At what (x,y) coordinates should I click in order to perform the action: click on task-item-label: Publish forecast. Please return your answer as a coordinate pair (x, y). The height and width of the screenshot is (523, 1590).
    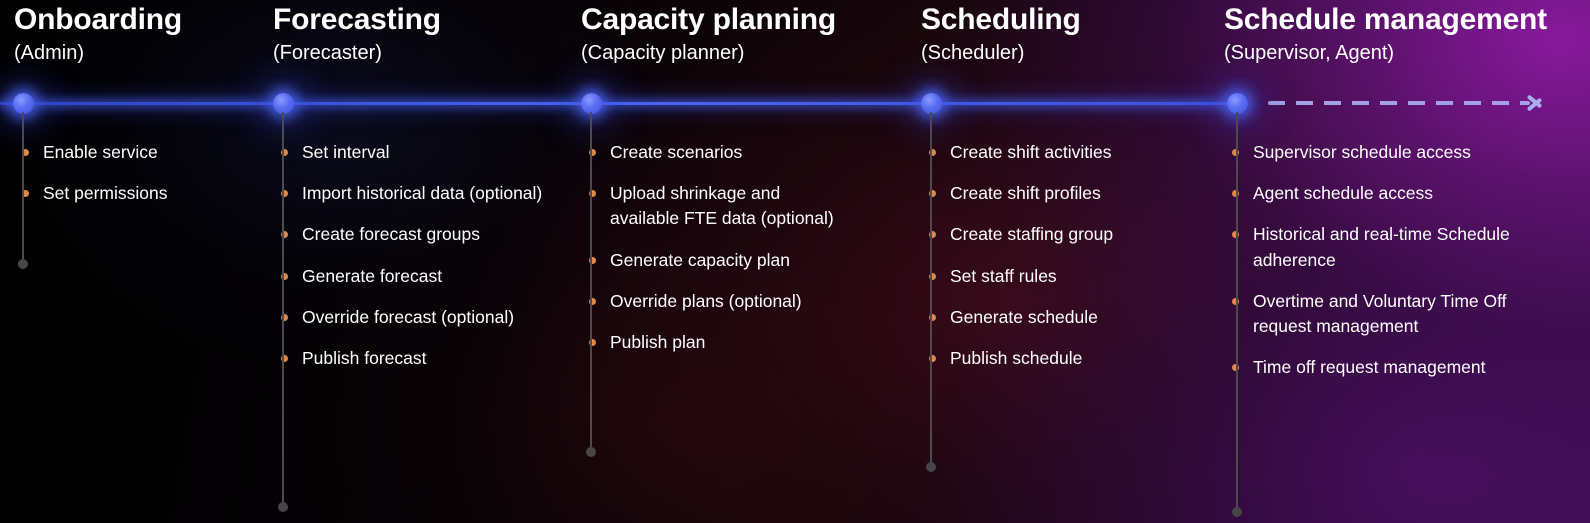
    Looking at the image, I should click on (364, 357).